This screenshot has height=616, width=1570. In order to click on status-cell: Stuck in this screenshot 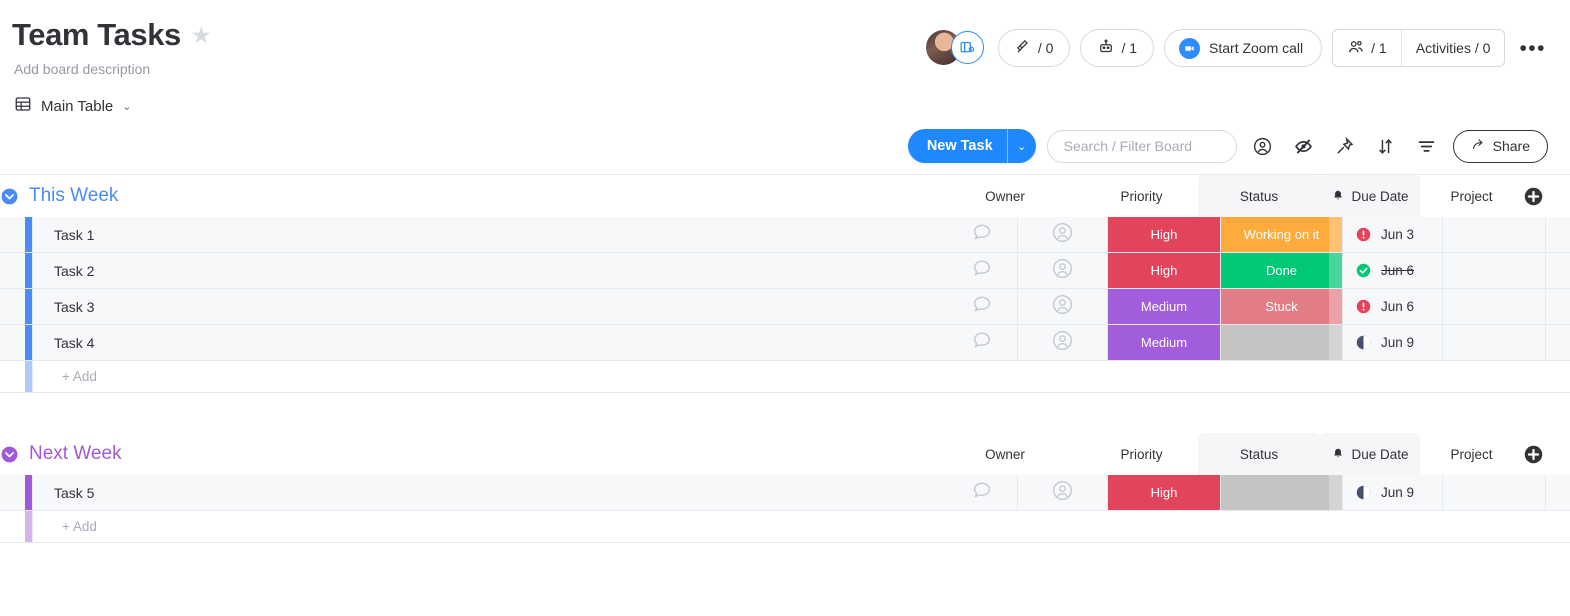, I will do `click(1281, 307)`.